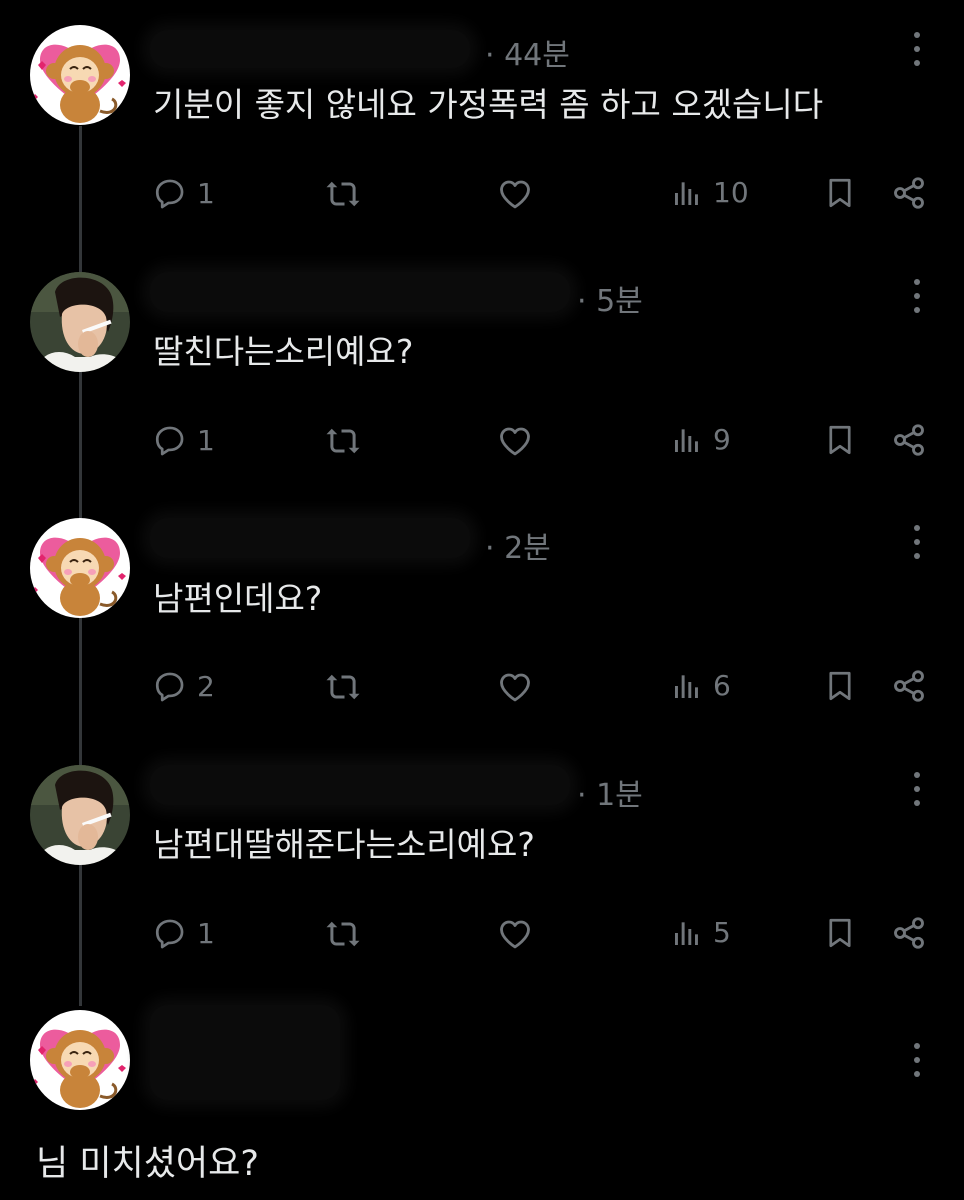 The image size is (964, 1200). I want to click on reply-button: 2, so click(184, 686).